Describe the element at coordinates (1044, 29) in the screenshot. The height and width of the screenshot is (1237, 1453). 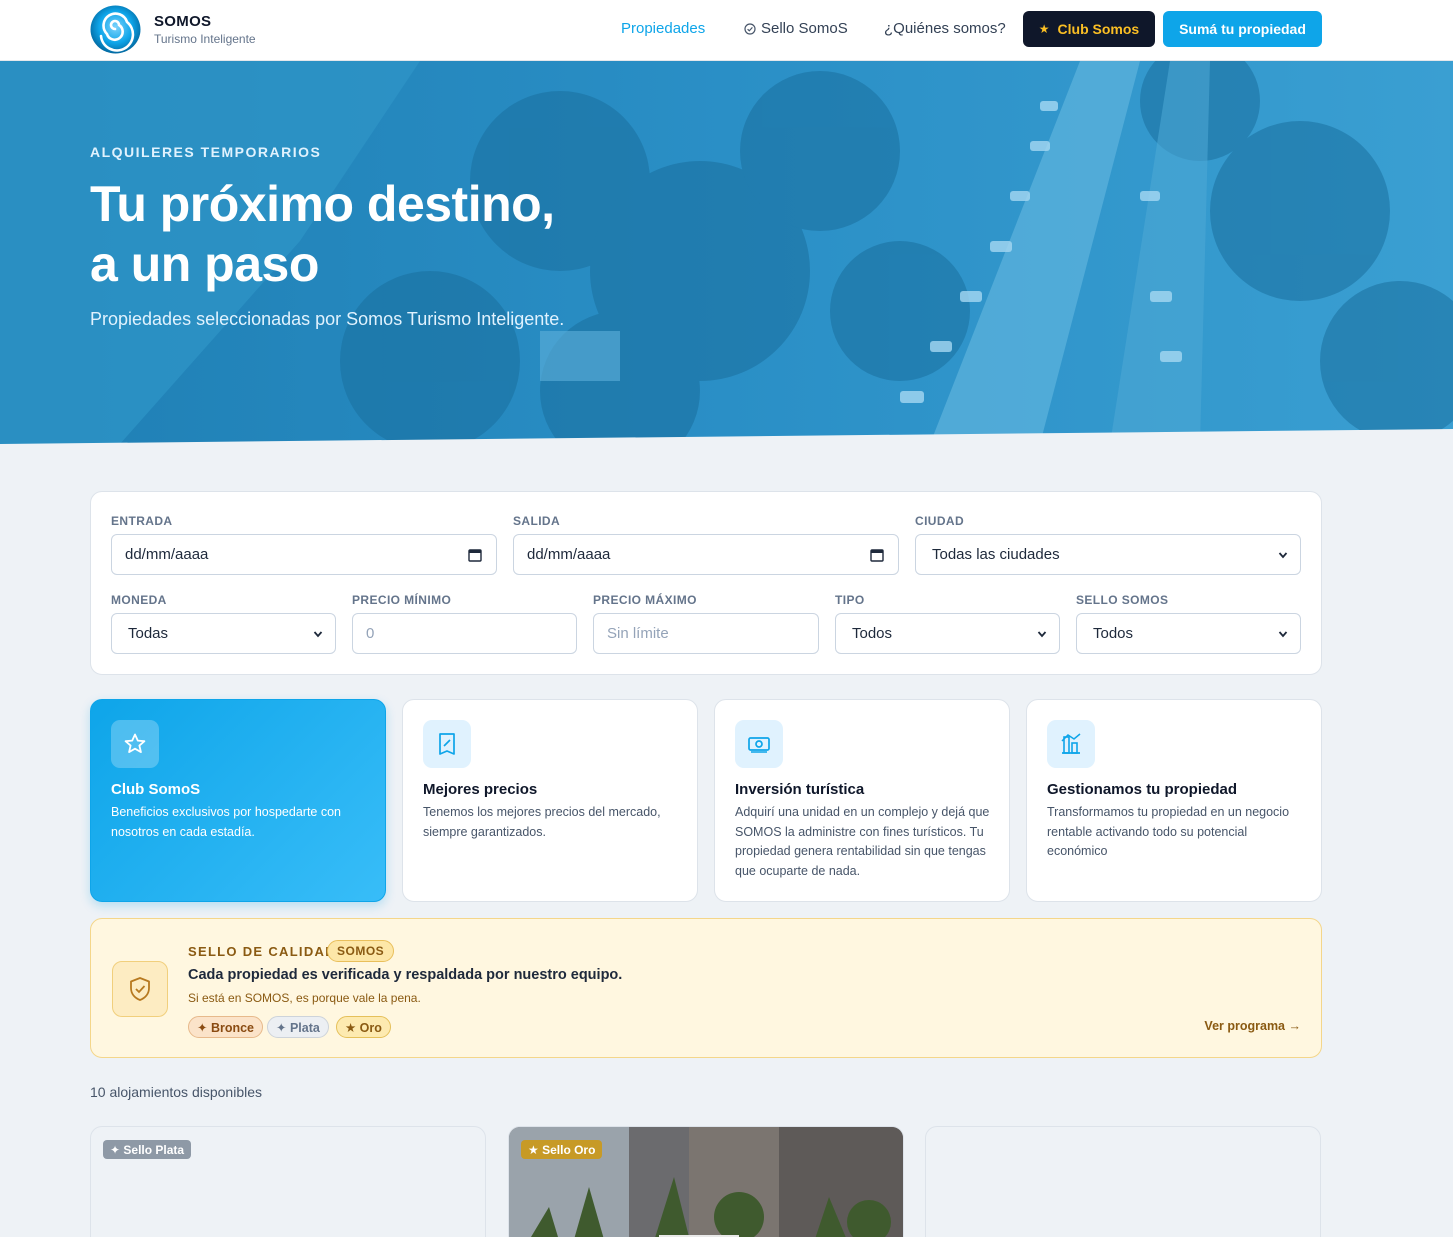
I see `star-icon: ★` at that location.